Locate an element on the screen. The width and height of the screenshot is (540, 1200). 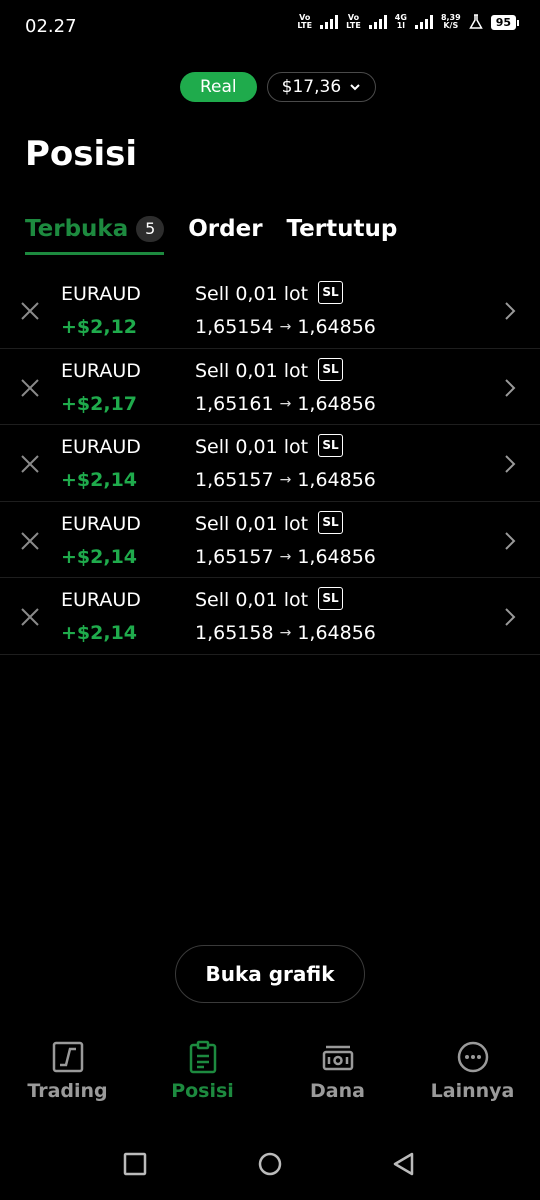
position-prices: 1,65158 → 1,64856 is located at coordinates (285, 633).